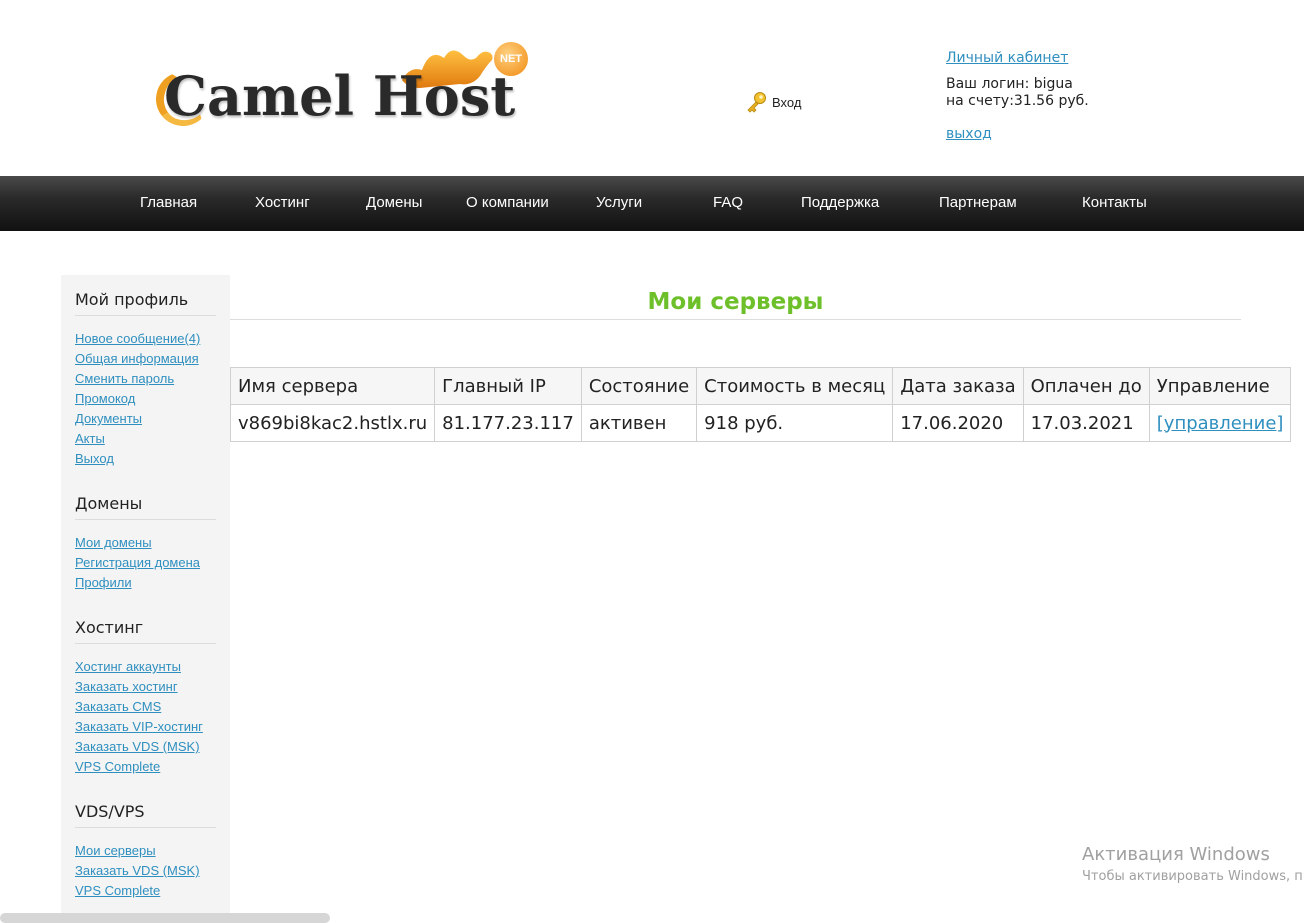  What do you see at coordinates (145, 687) in the screenshot?
I see `sidebar-link-order-hosting: Заказать хостинг` at bounding box center [145, 687].